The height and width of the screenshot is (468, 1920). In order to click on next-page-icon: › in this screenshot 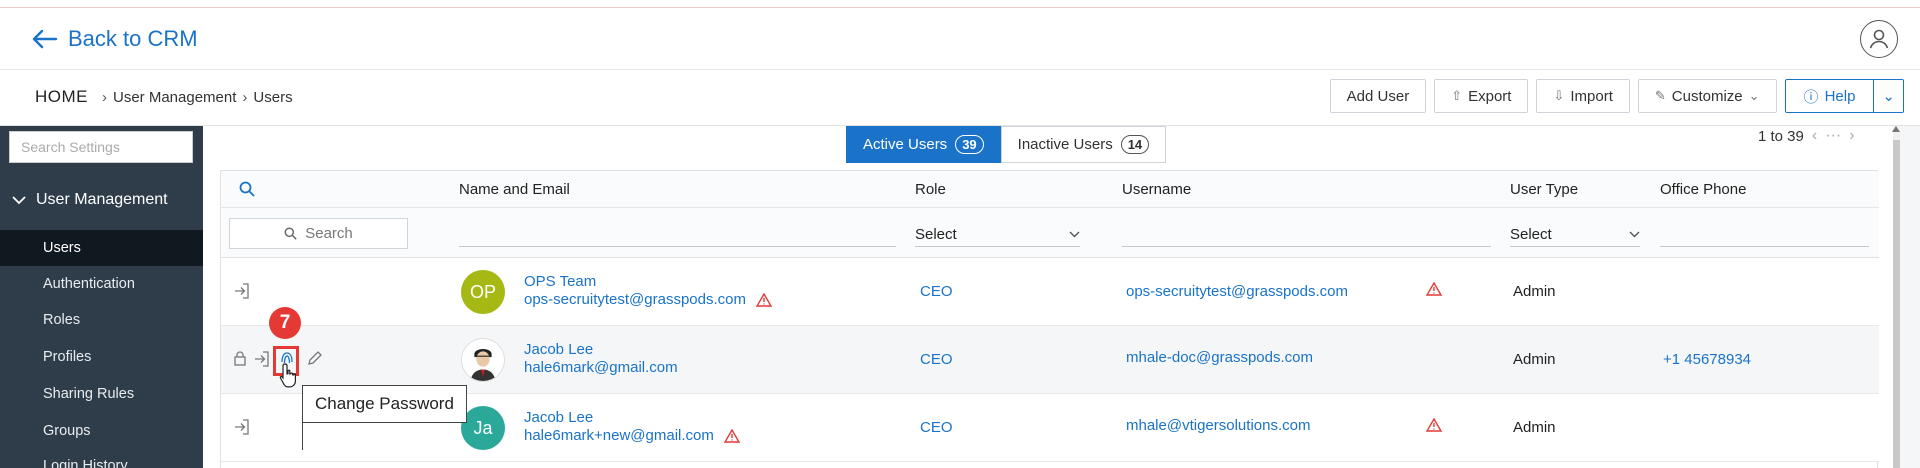, I will do `click(1851, 136)`.